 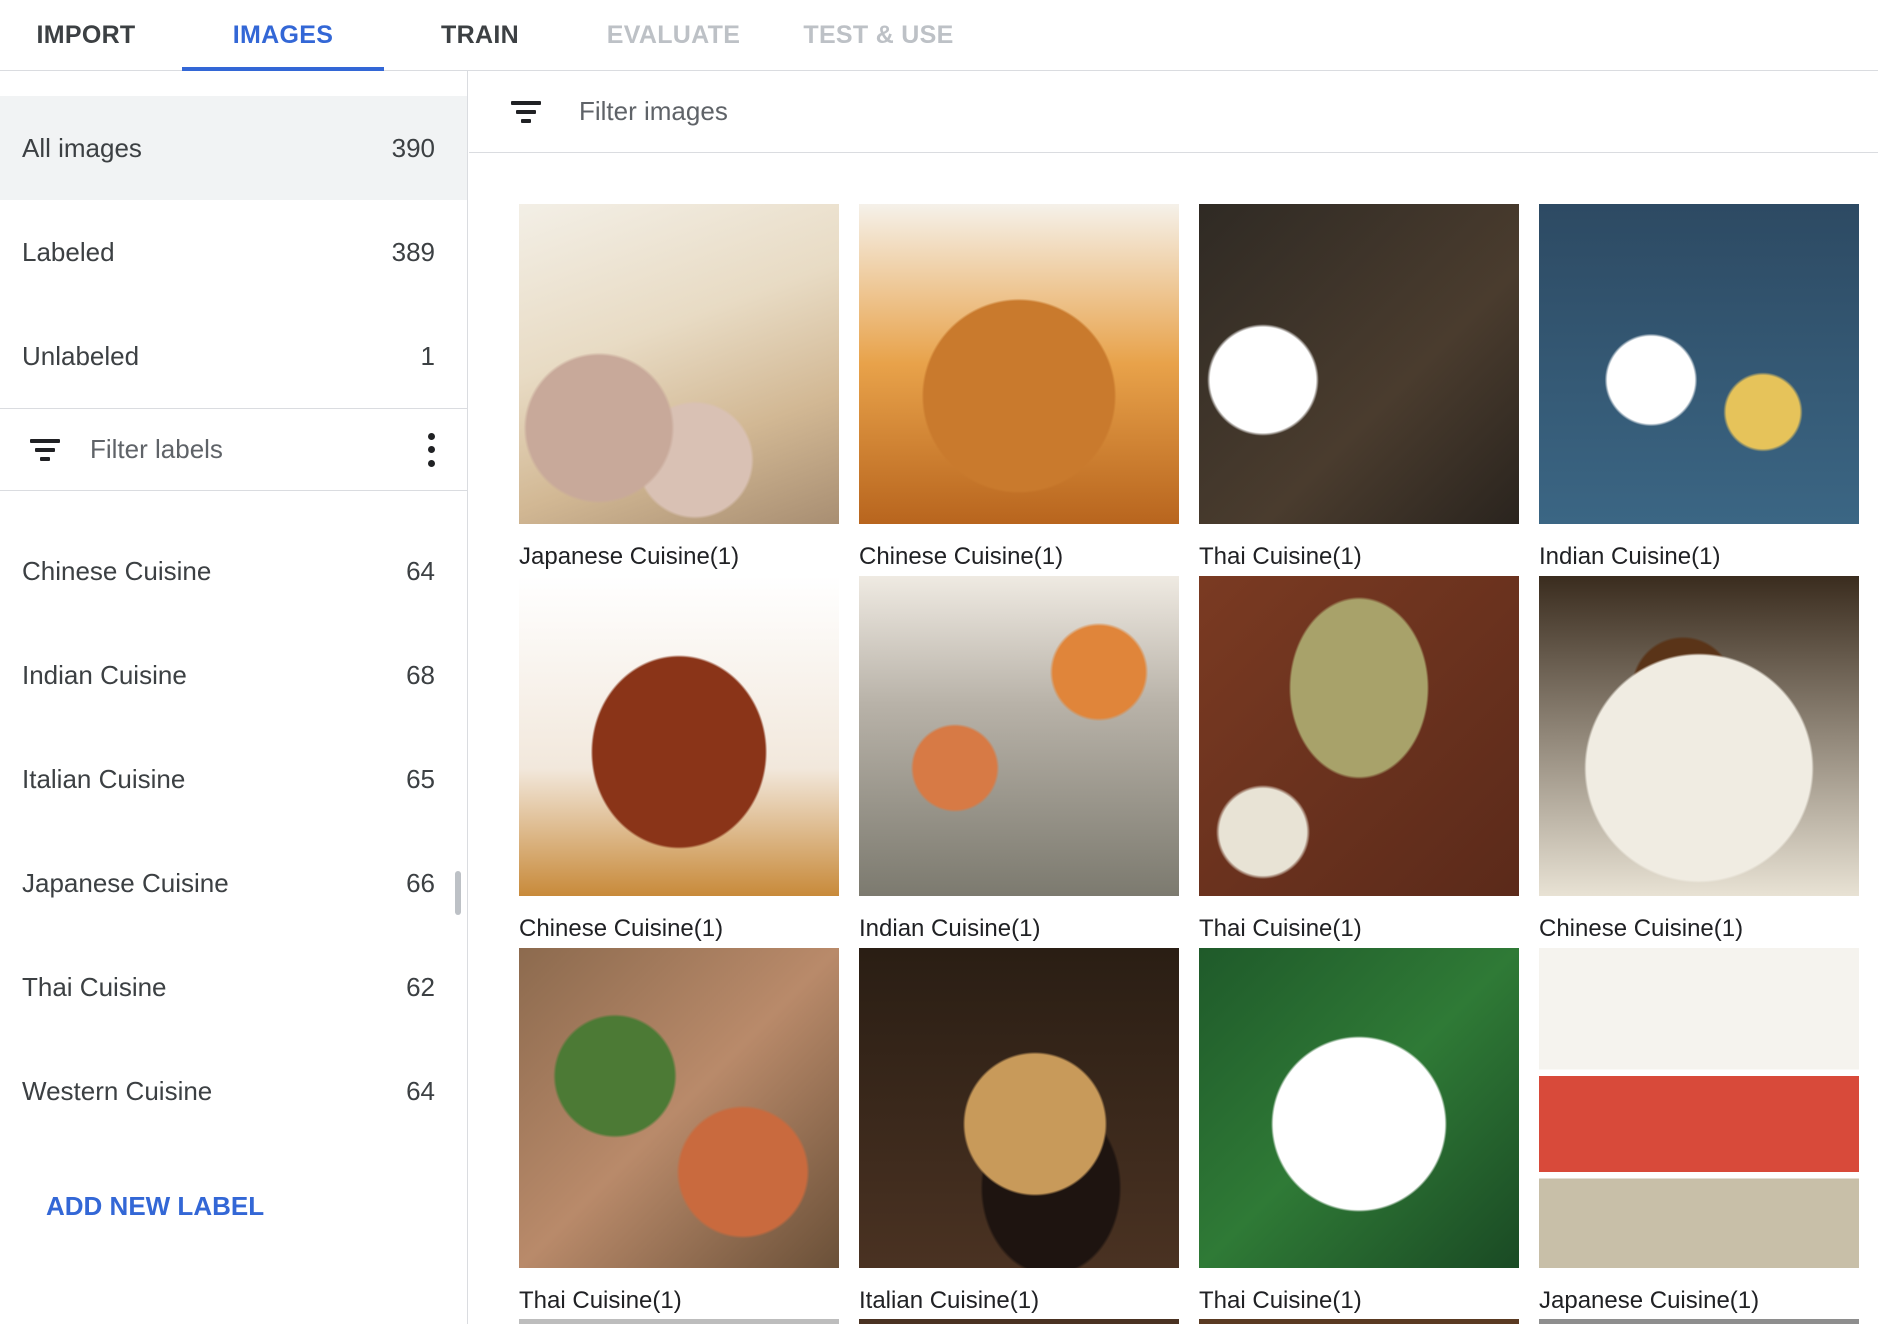 I want to click on tab-images: IMAGES, so click(x=283, y=35).